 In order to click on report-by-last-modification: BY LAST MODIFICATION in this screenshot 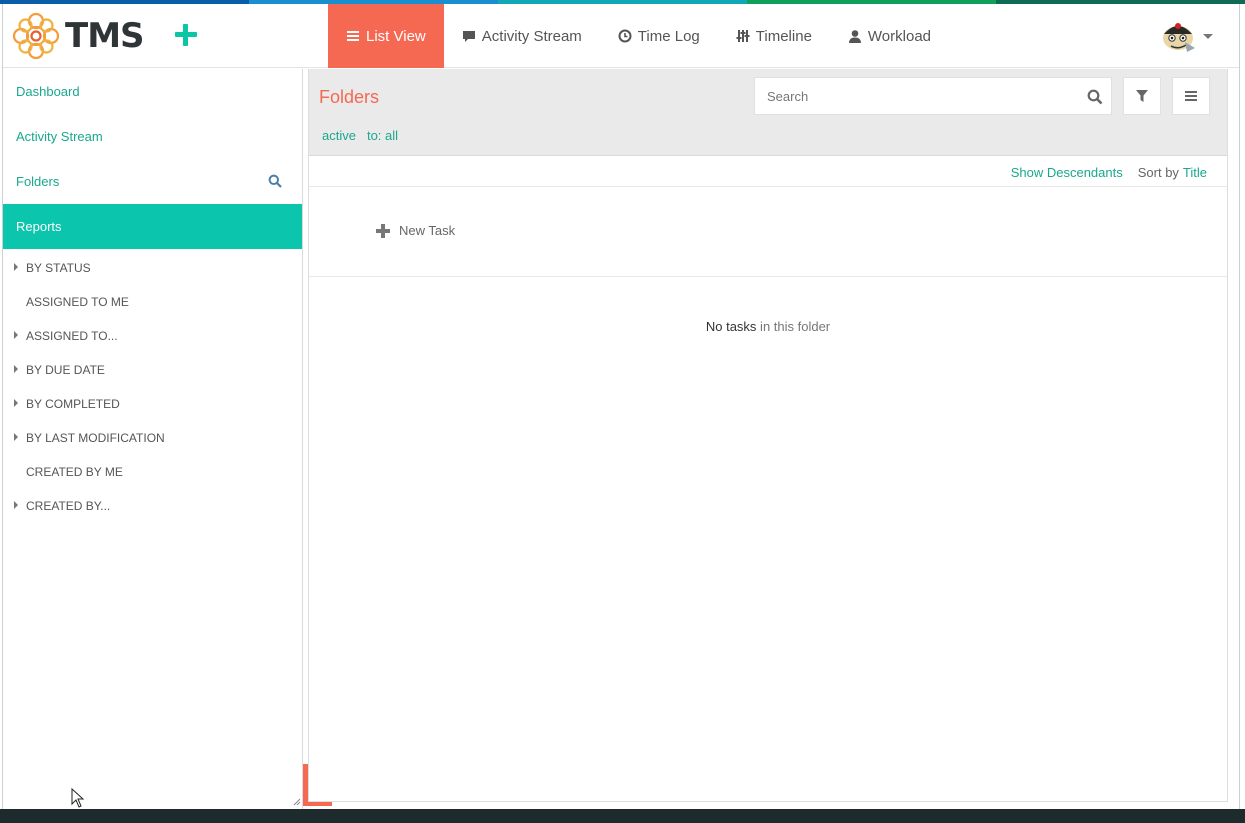, I will do `click(152, 438)`.